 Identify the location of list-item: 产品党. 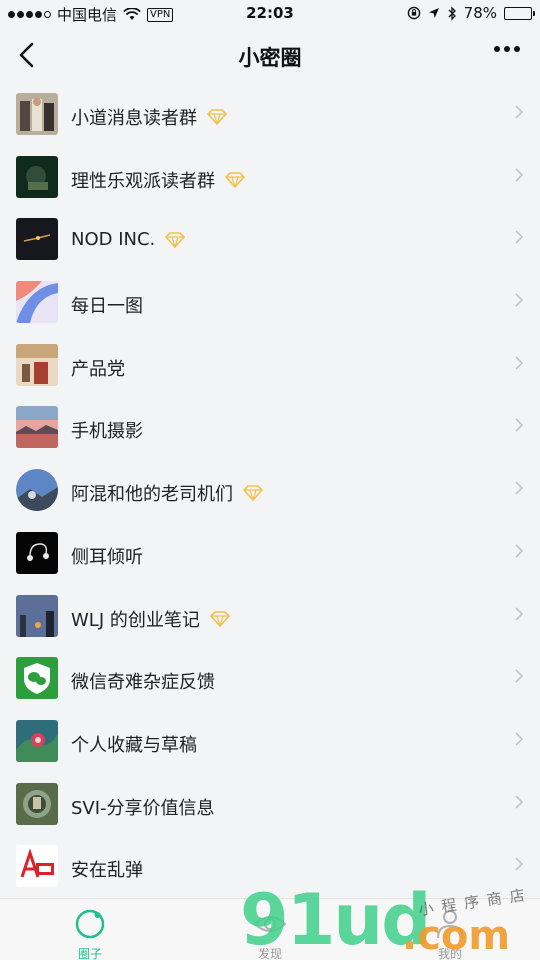
(270, 366).